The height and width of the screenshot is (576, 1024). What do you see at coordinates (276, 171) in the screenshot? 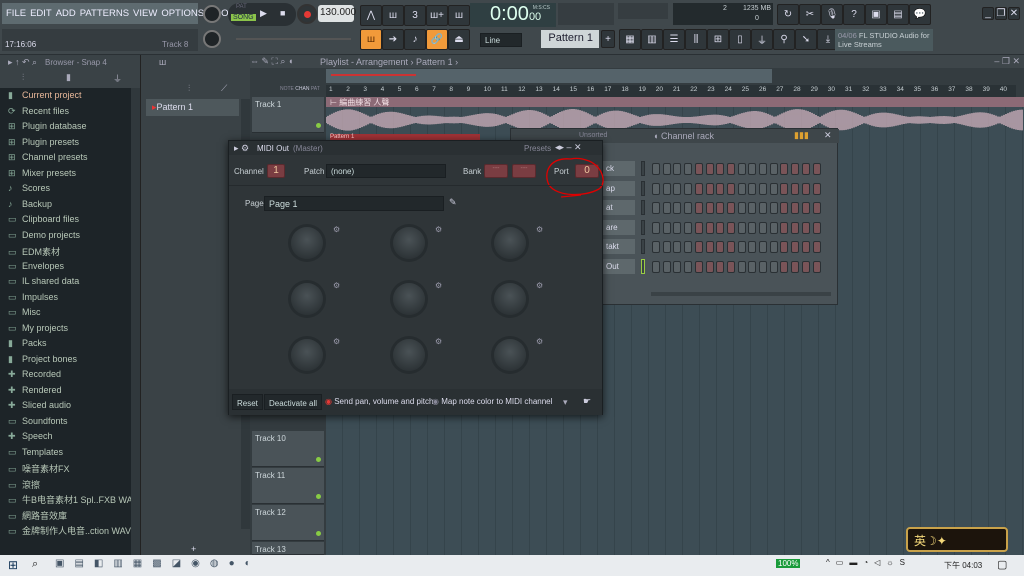
I see `channel-field: 1` at bounding box center [276, 171].